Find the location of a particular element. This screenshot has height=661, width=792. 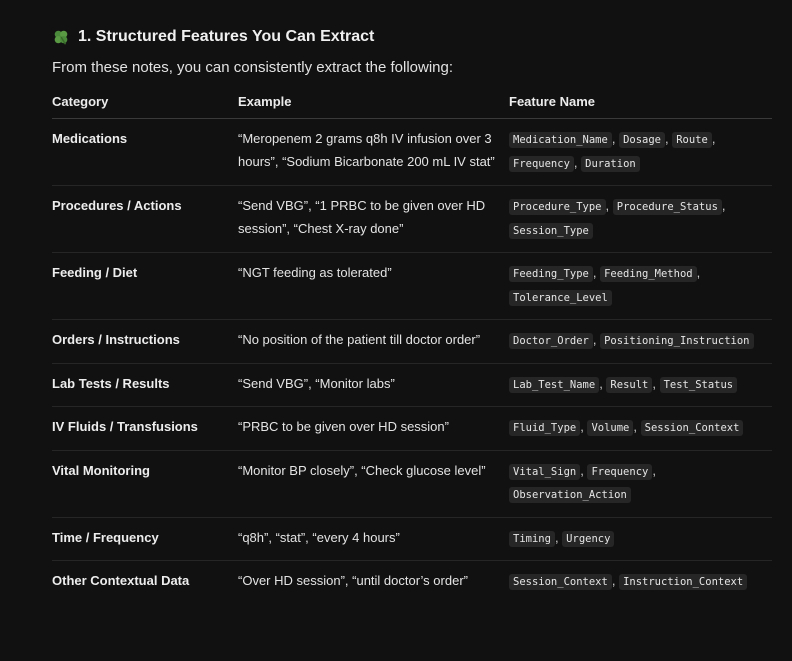

feature-code: Instruction_Context is located at coordinates (683, 582).